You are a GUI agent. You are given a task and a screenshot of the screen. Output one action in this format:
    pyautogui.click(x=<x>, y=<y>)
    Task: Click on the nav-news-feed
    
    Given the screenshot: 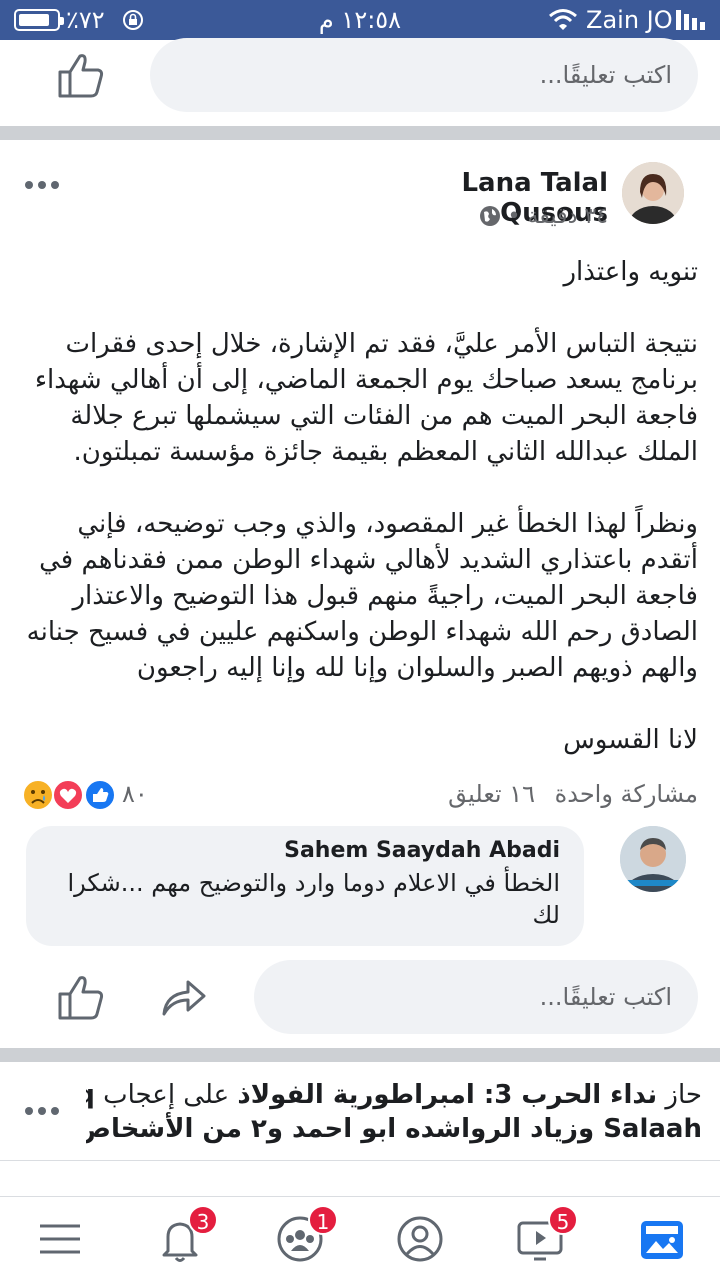 What is the action you would take?
    pyautogui.click(x=662, y=1239)
    